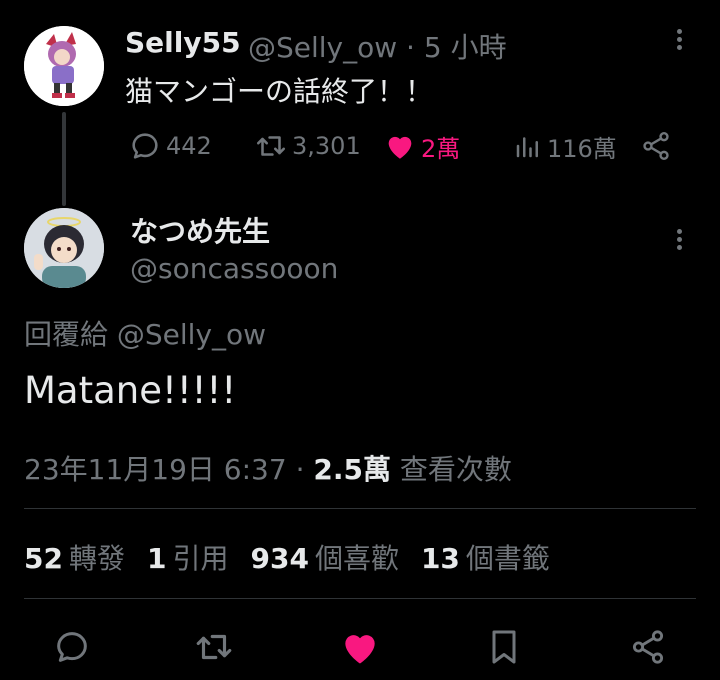 This screenshot has width=720, height=680. Describe the element at coordinates (377, 47) in the screenshot. I see `author-handle-time: @Selly_ow · 5 小時` at that location.